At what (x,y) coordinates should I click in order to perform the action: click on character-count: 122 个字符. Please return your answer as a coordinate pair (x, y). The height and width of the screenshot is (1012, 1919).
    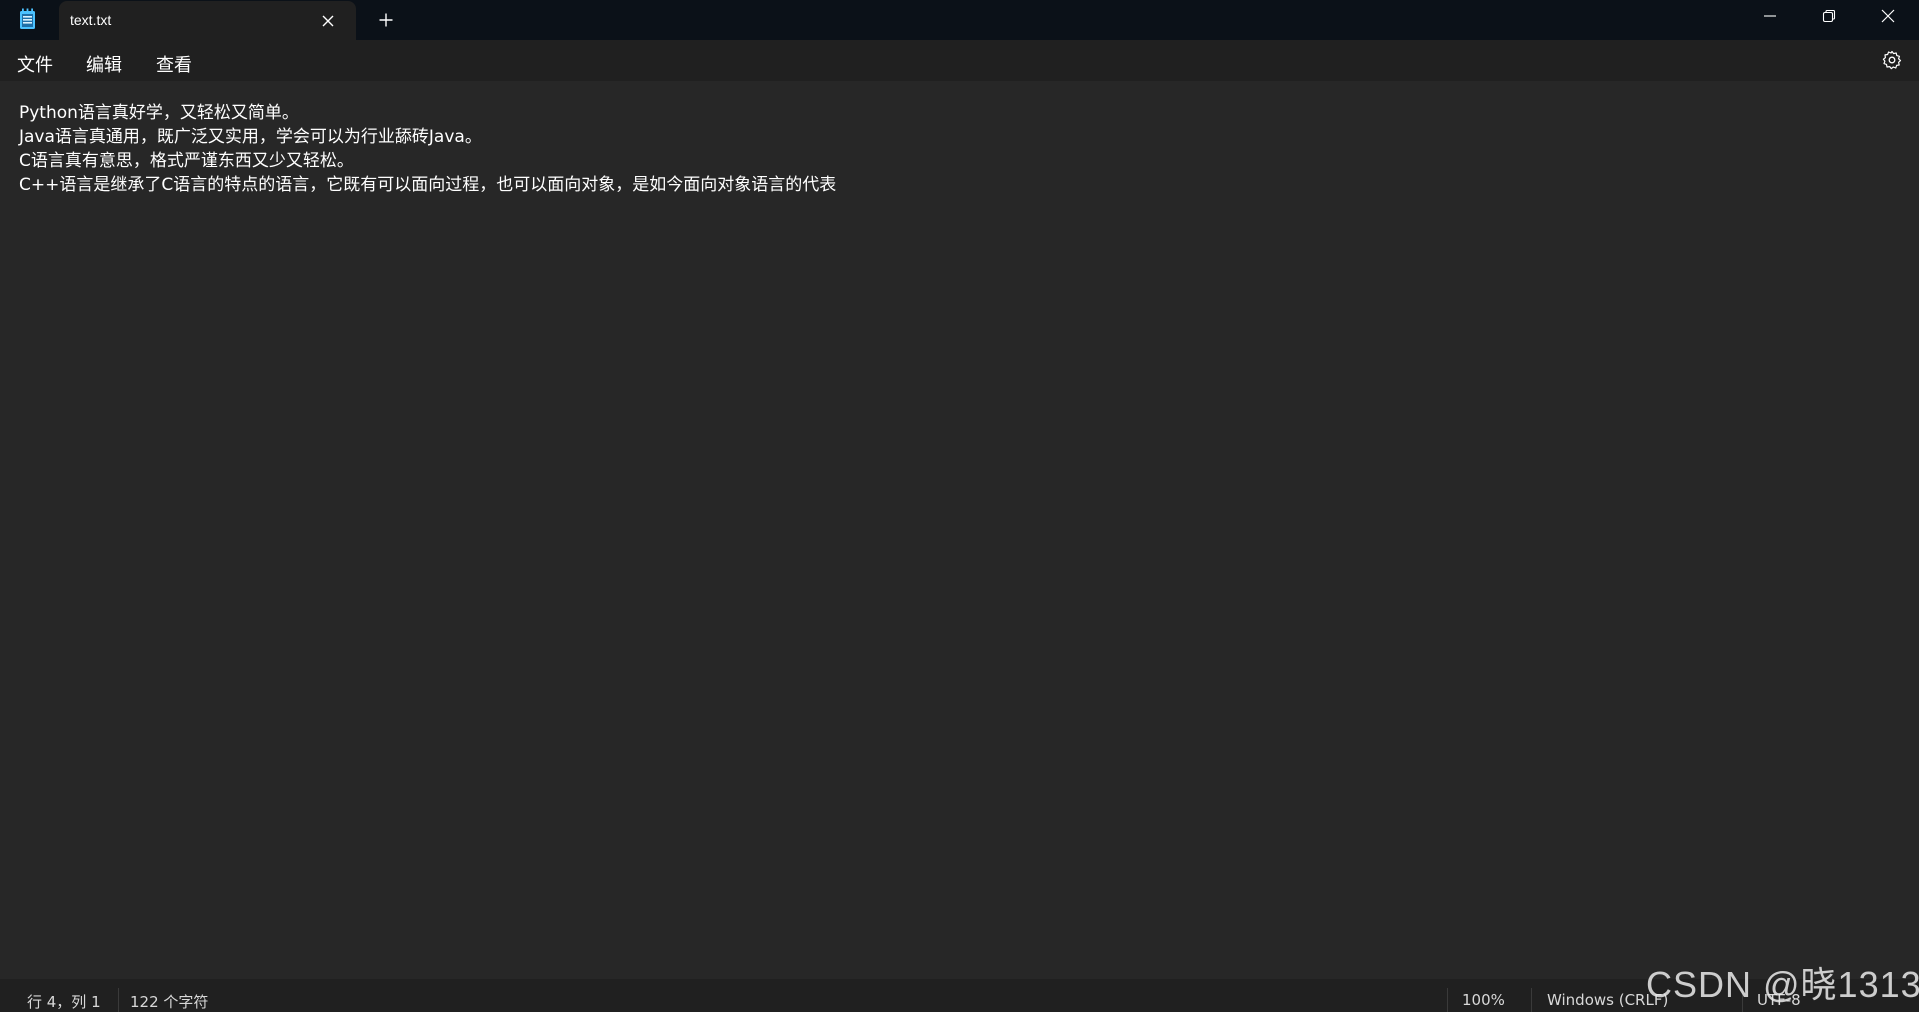
    Looking at the image, I should click on (169, 1002).